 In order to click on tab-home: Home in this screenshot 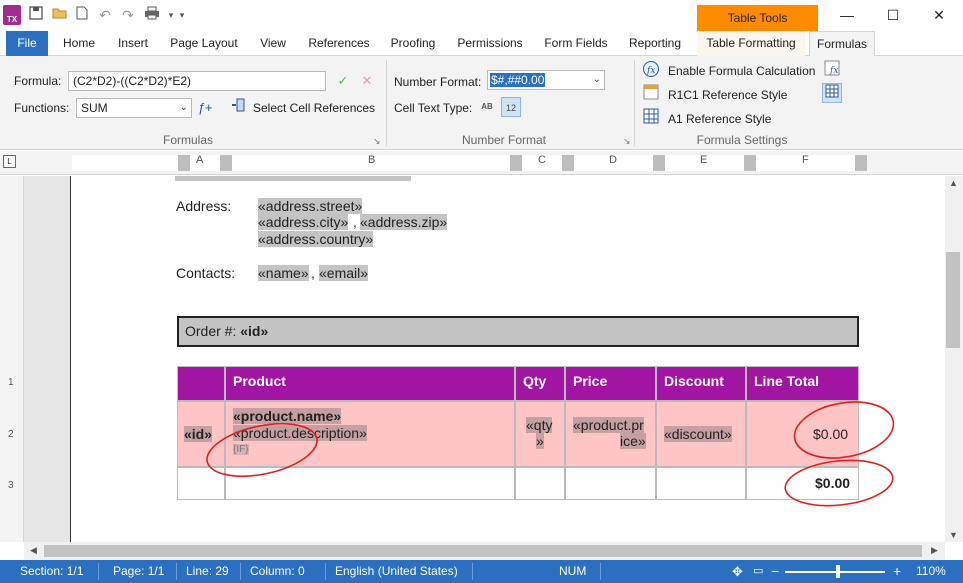, I will do `click(79, 43)`.